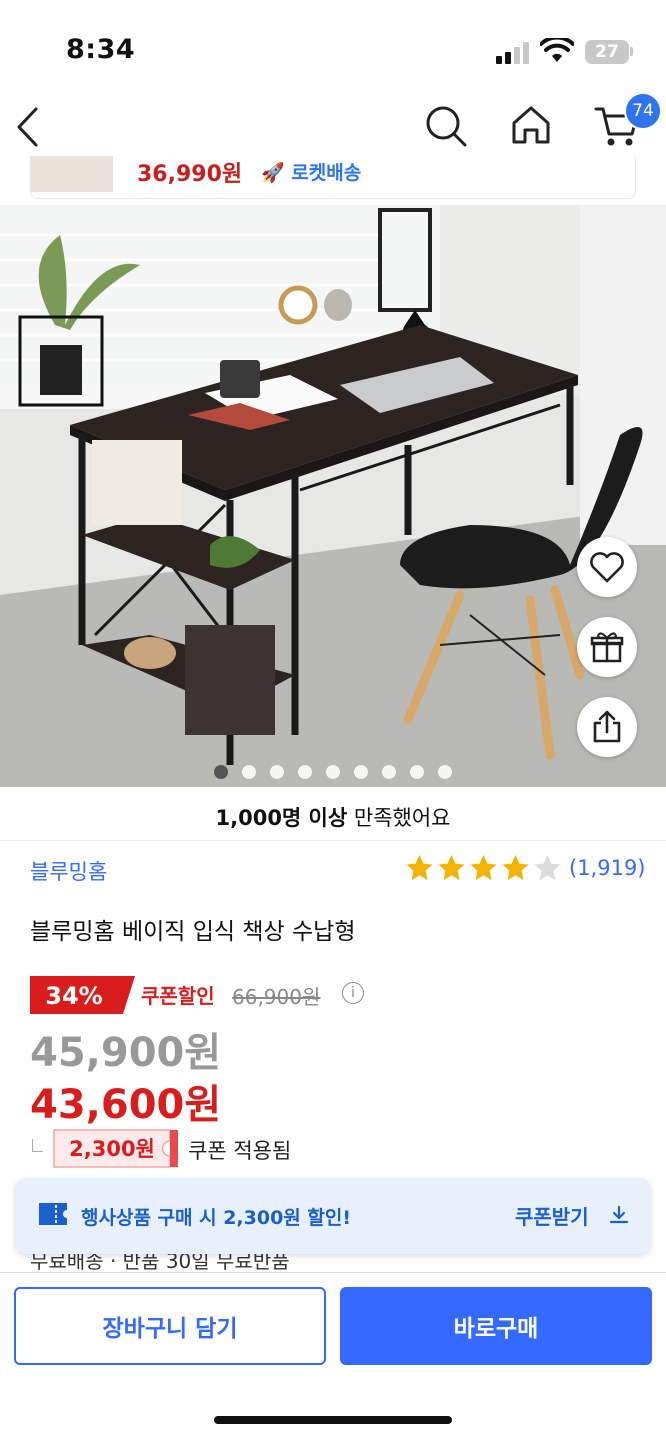 Image resolution: width=666 pixels, height=1440 pixels. Describe the element at coordinates (333, 1420) in the screenshot. I see `home-indicator` at that location.